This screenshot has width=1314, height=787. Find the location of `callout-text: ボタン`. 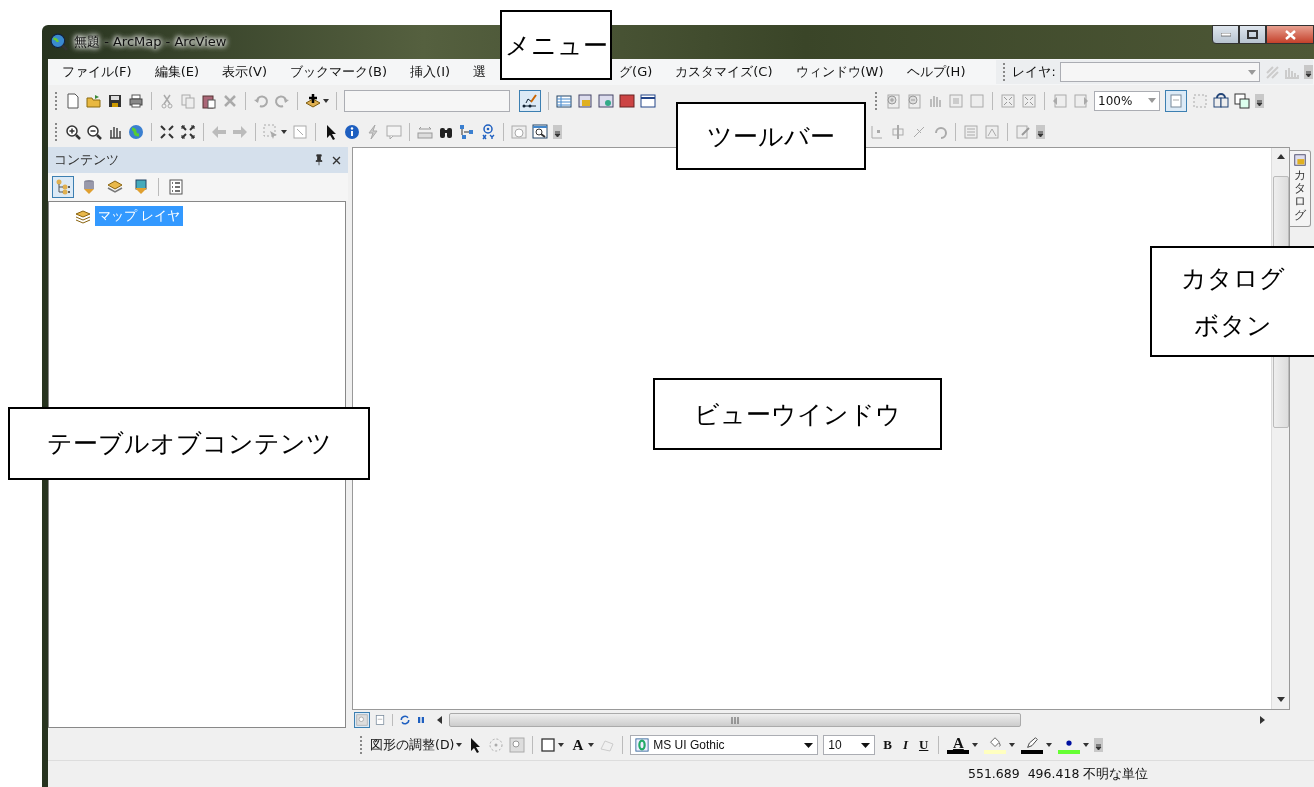

callout-text: ボタン is located at coordinates (1233, 325).